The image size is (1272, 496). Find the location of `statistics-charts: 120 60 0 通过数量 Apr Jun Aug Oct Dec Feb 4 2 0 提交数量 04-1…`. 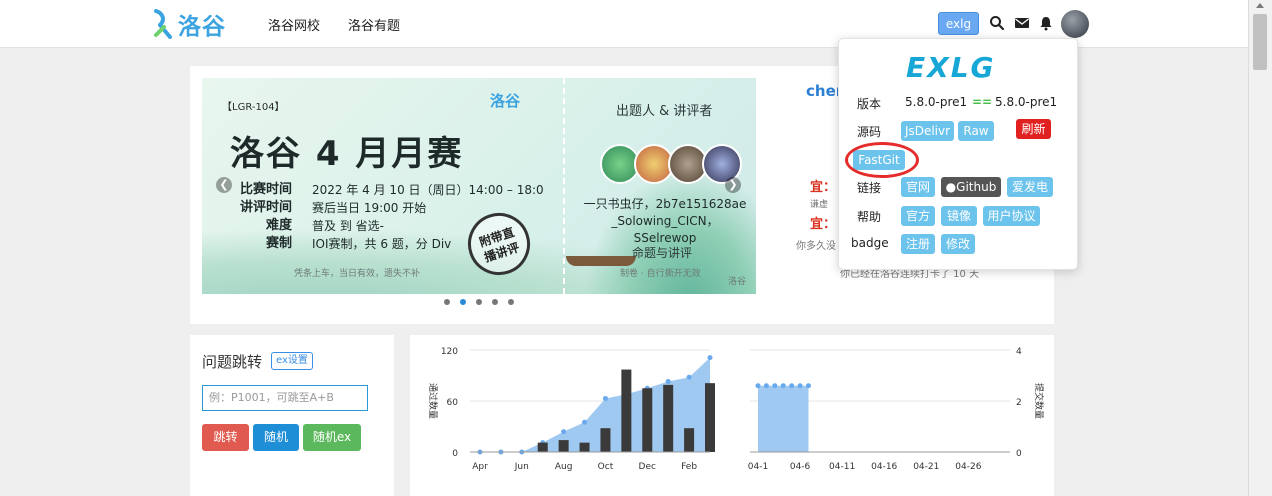

statistics-charts: 120 60 0 通过数量 Apr Jun Aug Oct Dec Feb 4 2 0 提交数量 04-1… is located at coordinates (736, 409).